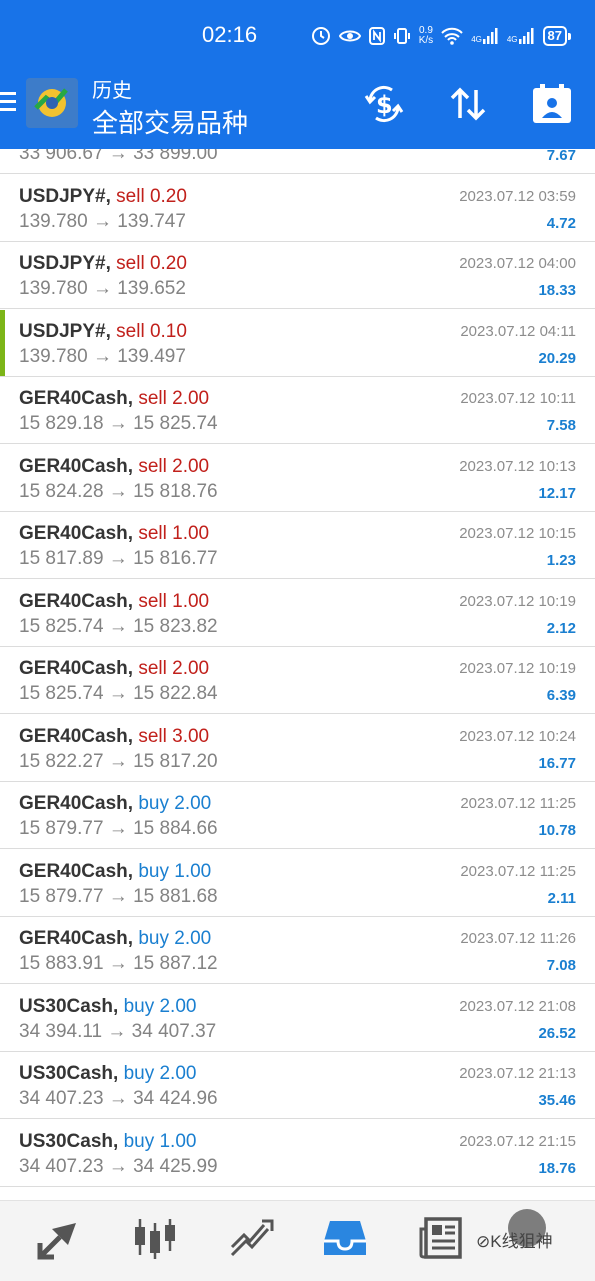 The image size is (595, 1281). What do you see at coordinates (118, 963) in the screenshot?
I see `trade-prices: 15 883.91 → 15 887.12` at bounding box center [118, 963].